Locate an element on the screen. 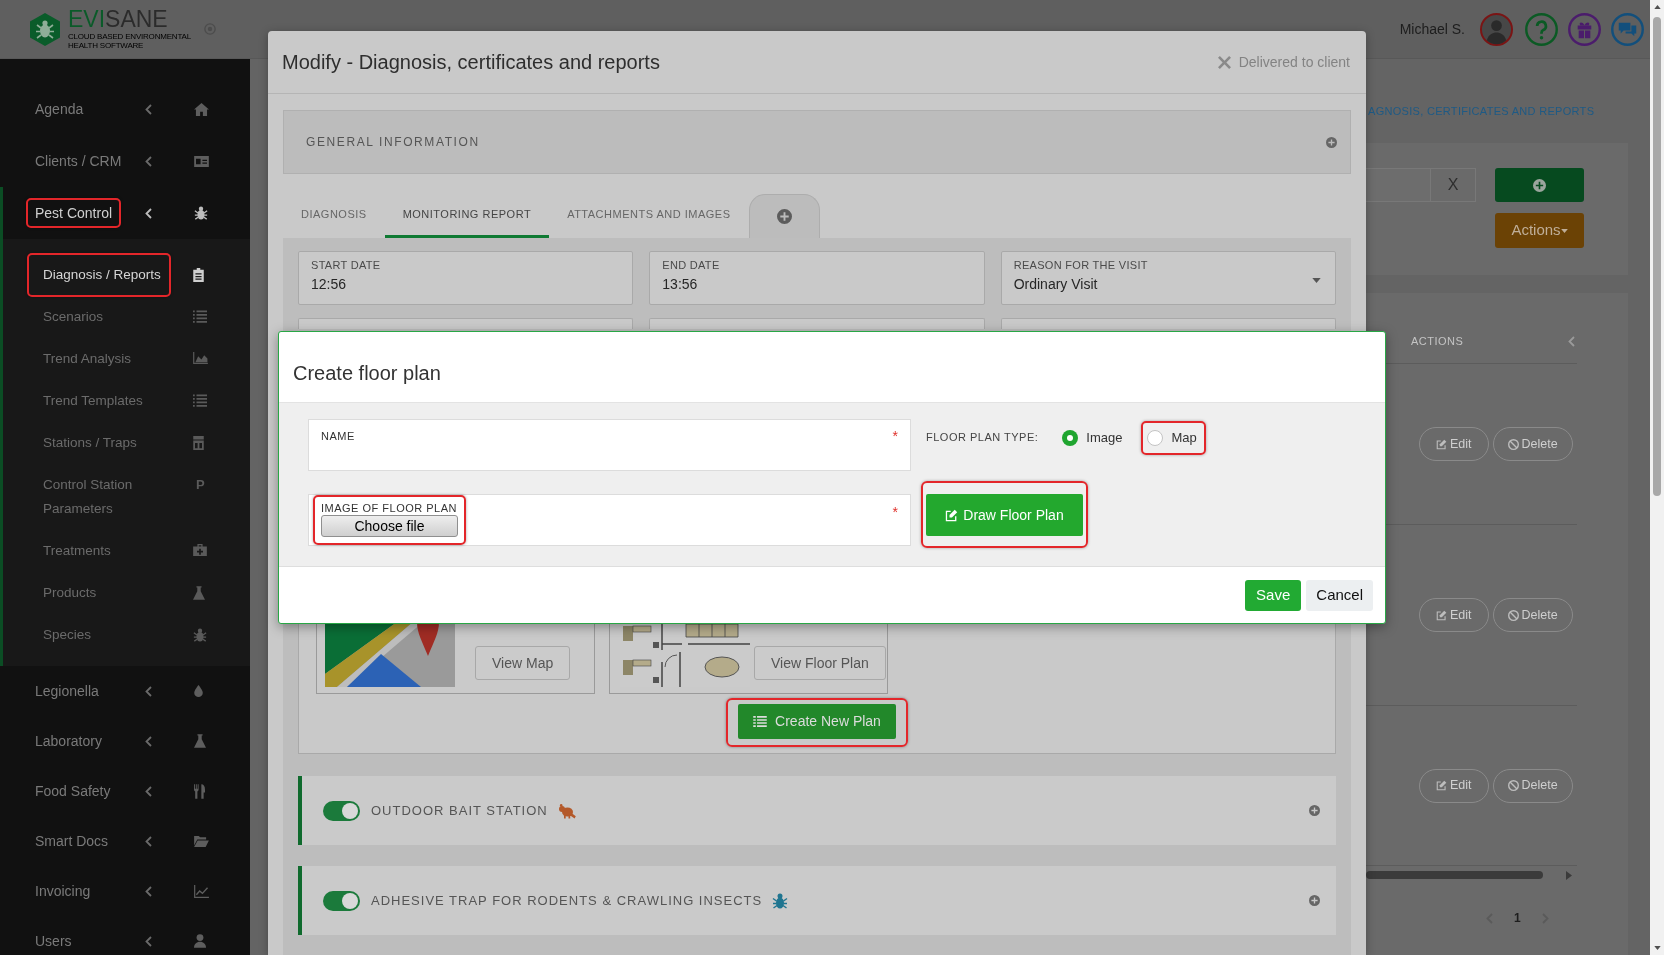 This screenshot has height=955, width=1664. dialog-title: Modify - Diagnosis, certificates and reports is located at coordinates (471, 62).